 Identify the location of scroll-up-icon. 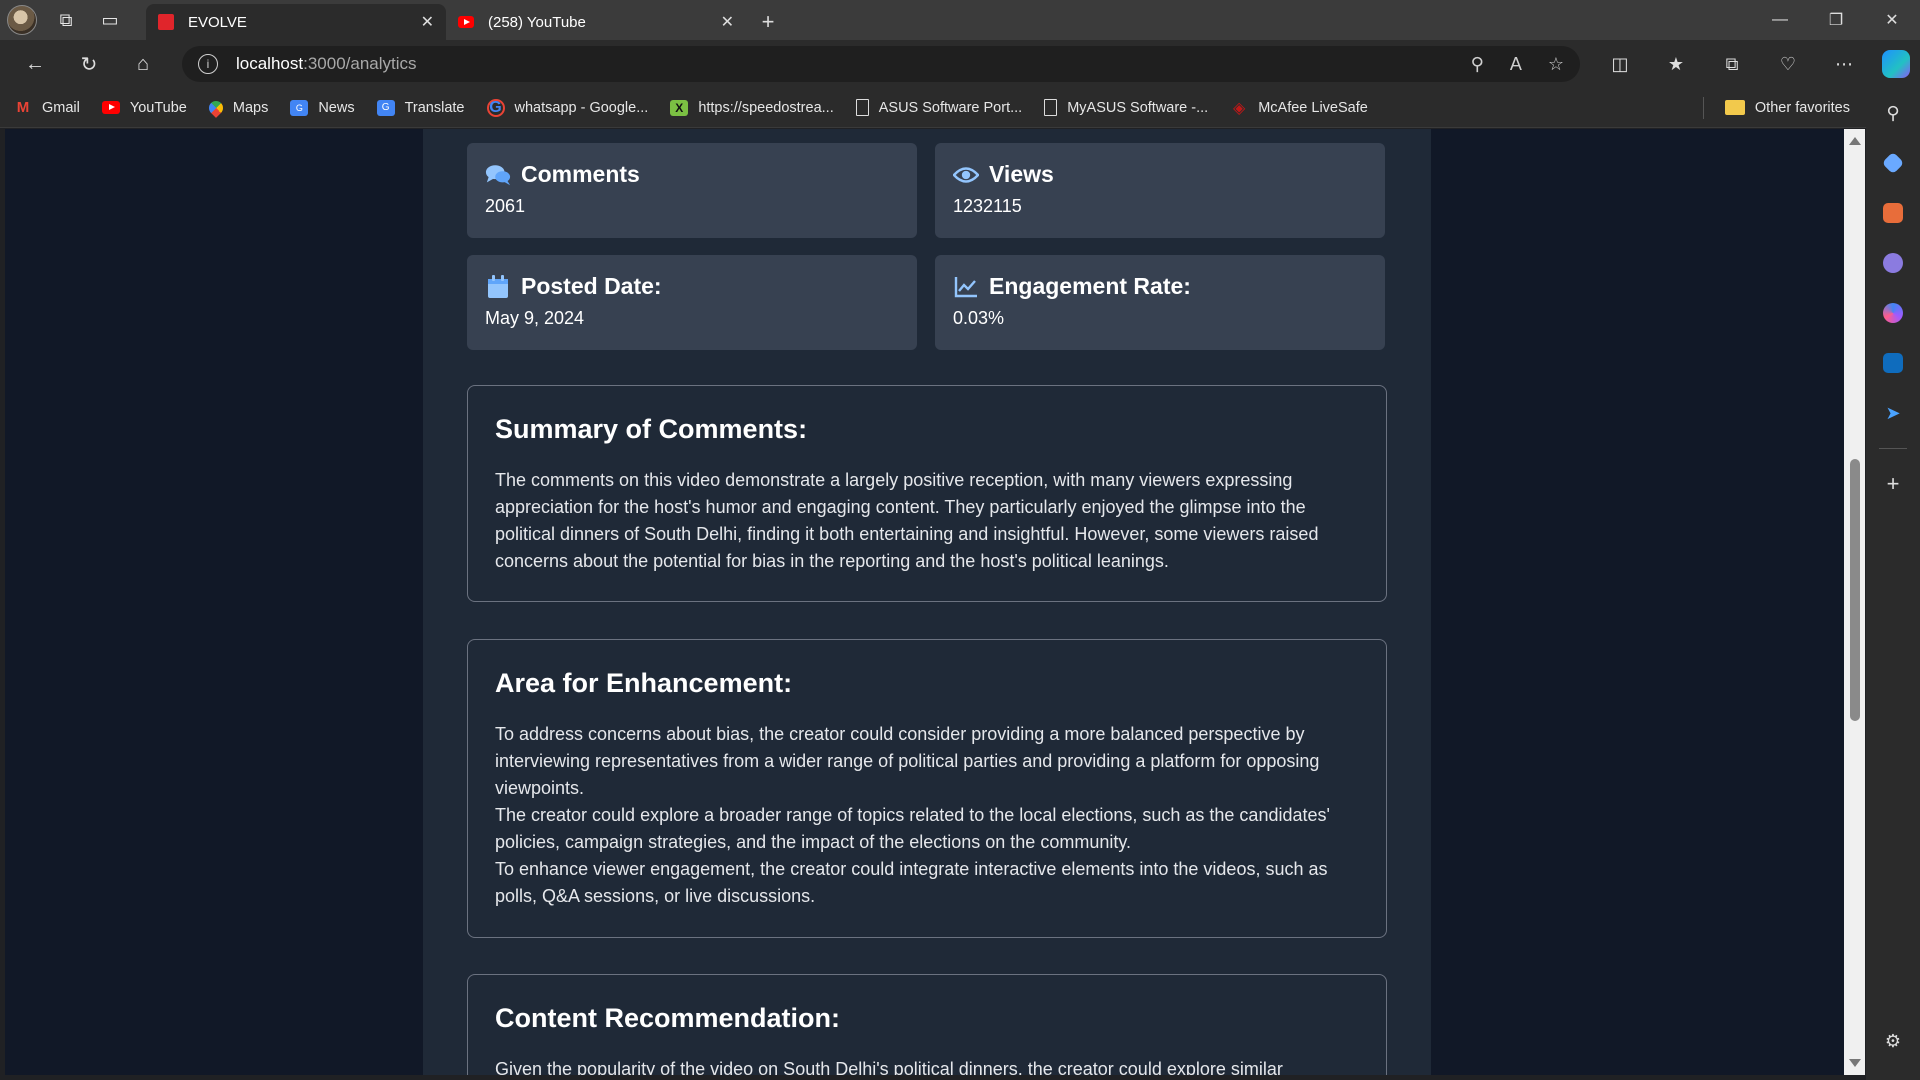
(1855, 141).